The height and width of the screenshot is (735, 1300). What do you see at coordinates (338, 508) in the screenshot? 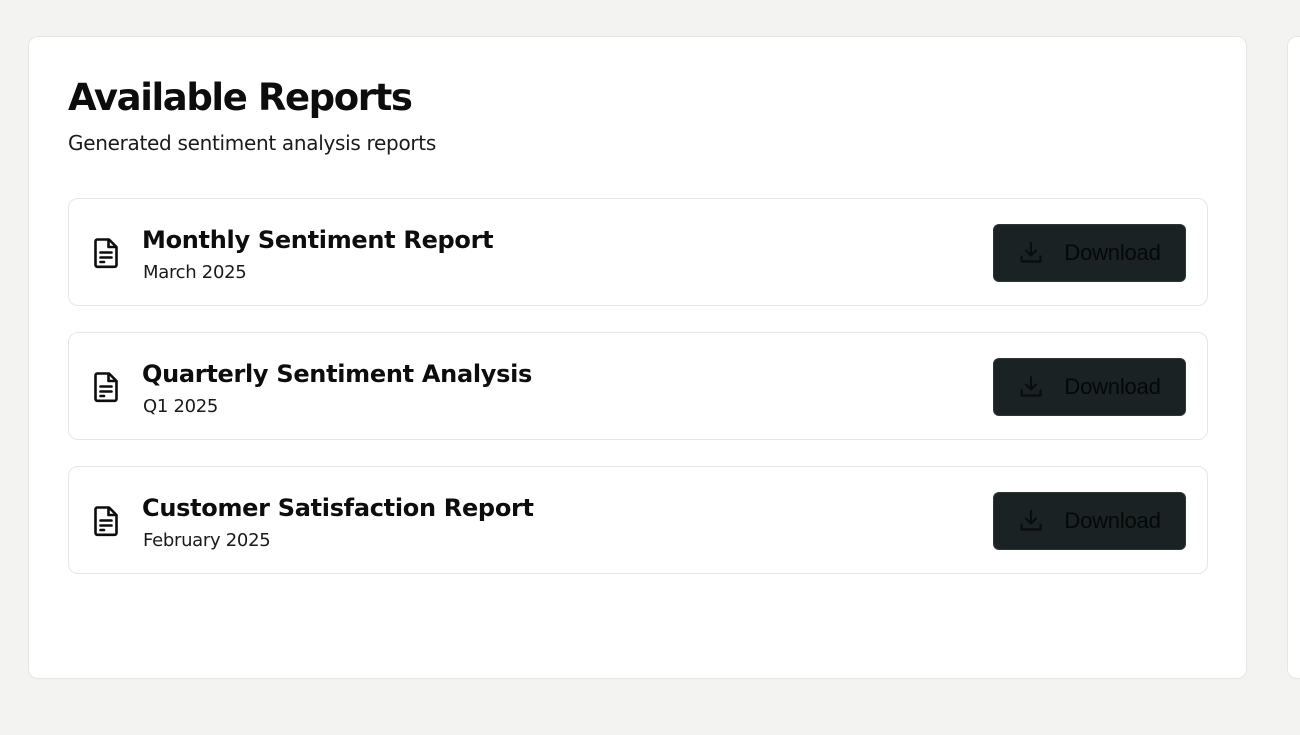
I see `report-title: Customer Satisfaction Report` at bounding box center [338, 508].